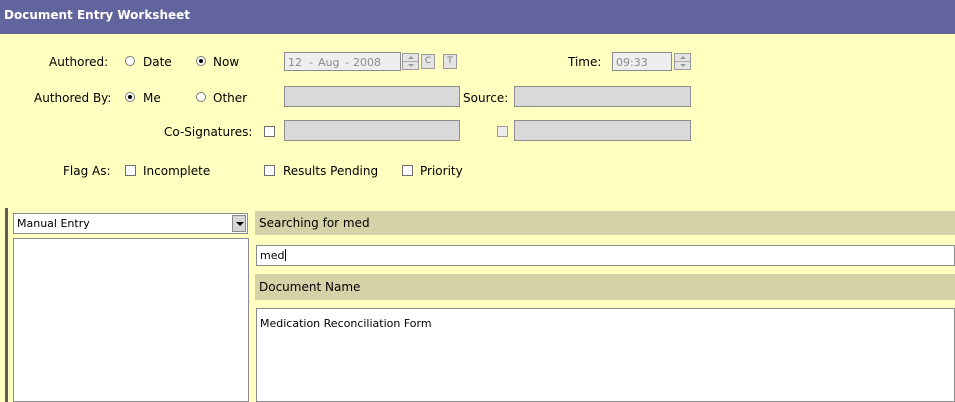 The image size is (955, 402). Describe the element at coordinates (131, 320) in the screenshot. I see `entry-list` at that location.